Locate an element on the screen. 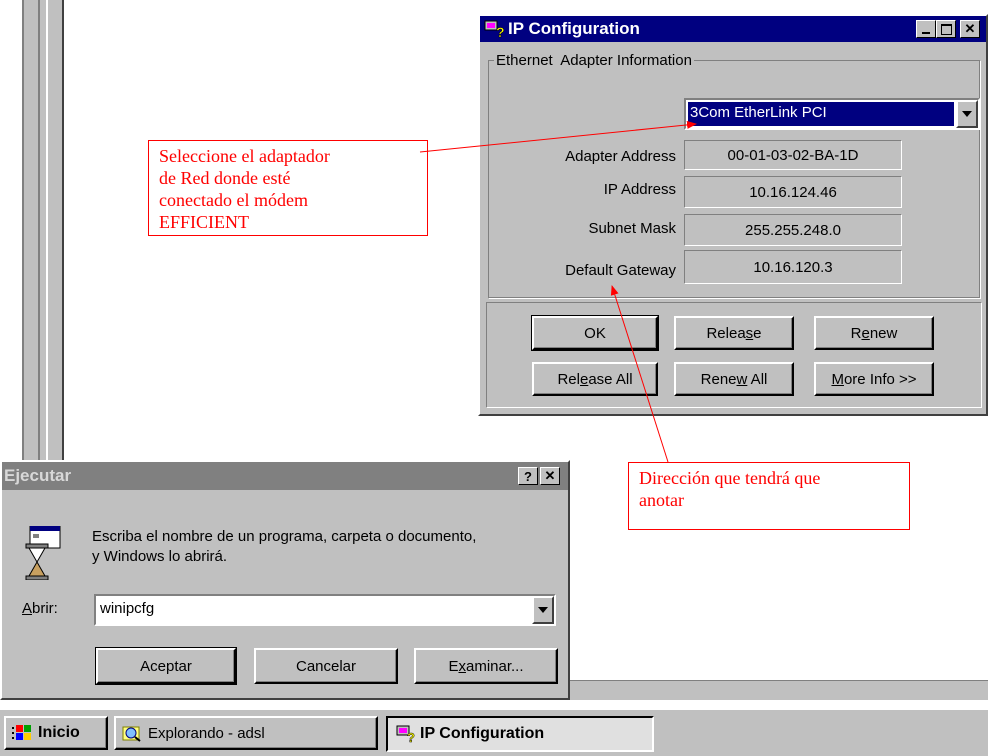  arrow-to-default-gateway is located at coordinates (639, 374).